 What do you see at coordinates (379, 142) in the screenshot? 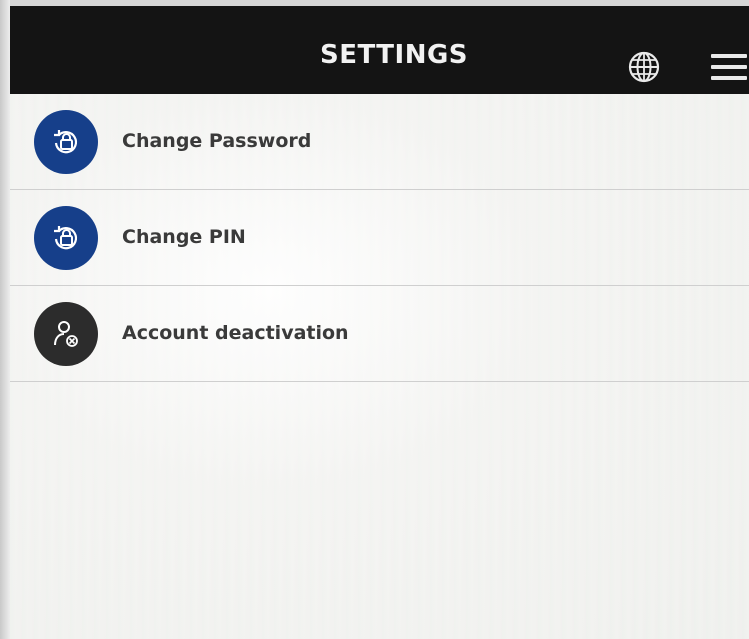
I see `settings-item-change-password: Change Password` at bounding box center [379, 142].